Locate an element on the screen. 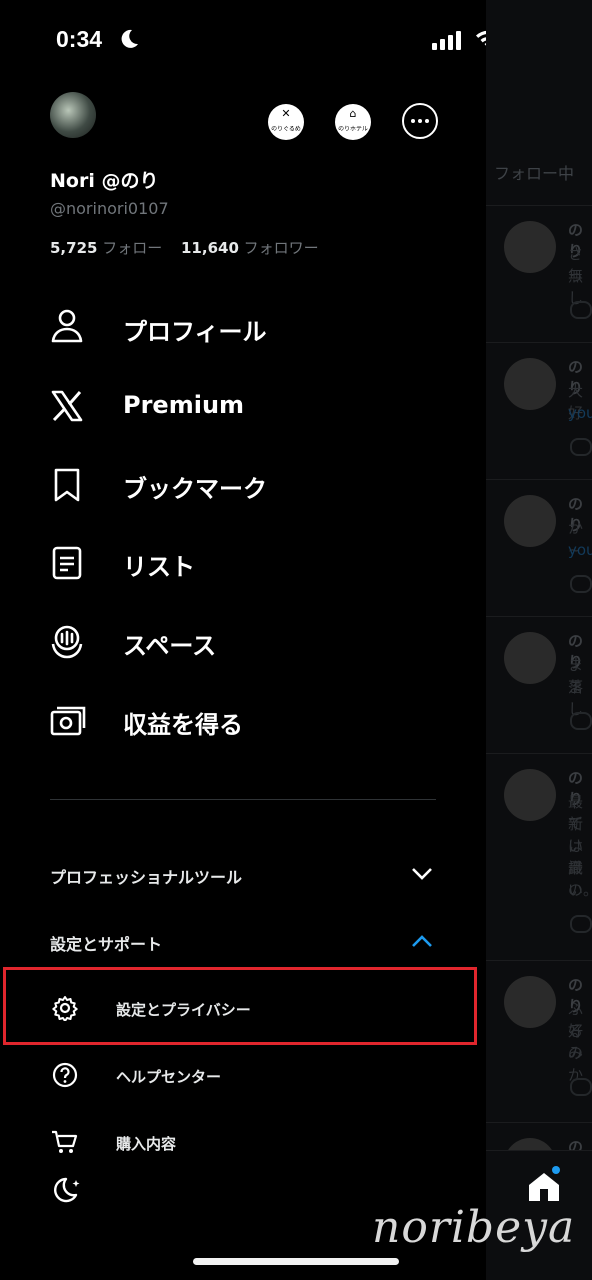 The width and height of the screenshot is (592, 1280). moon-icon is located at coordinates (129, 38).